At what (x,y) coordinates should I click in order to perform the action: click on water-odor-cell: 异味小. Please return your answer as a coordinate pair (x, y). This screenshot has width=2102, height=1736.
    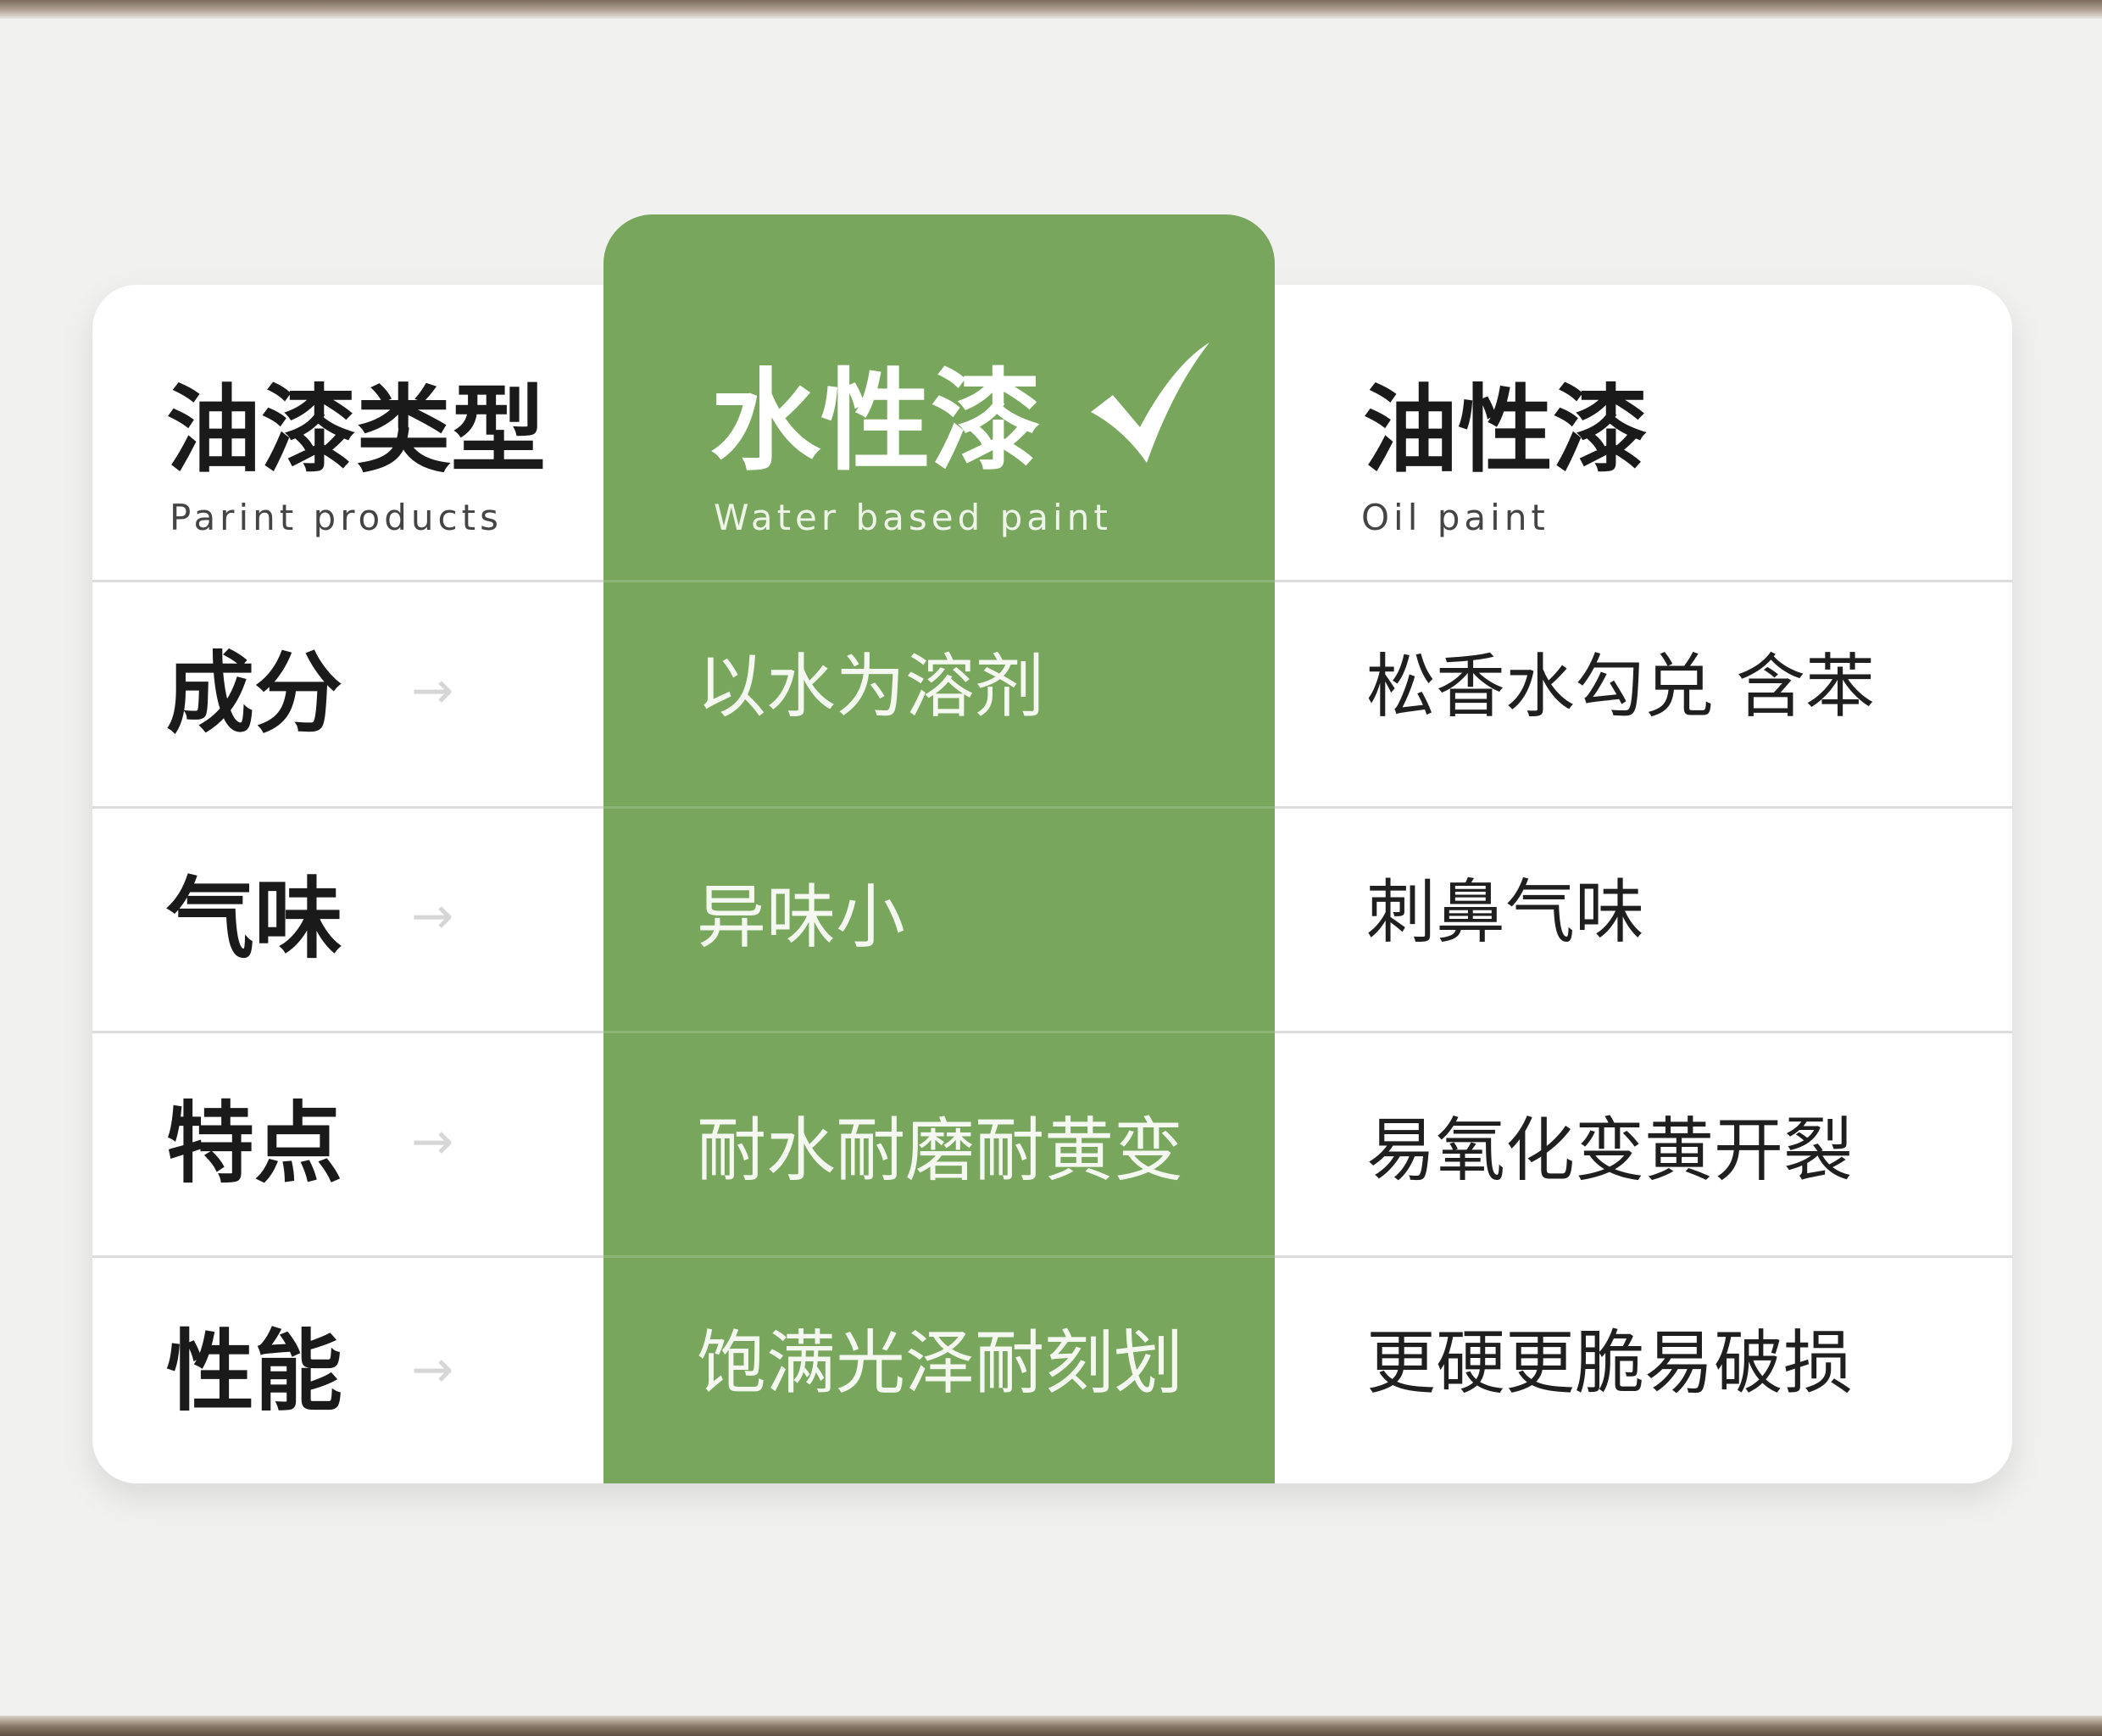
    Looking at the image, I should click on (801, 917).